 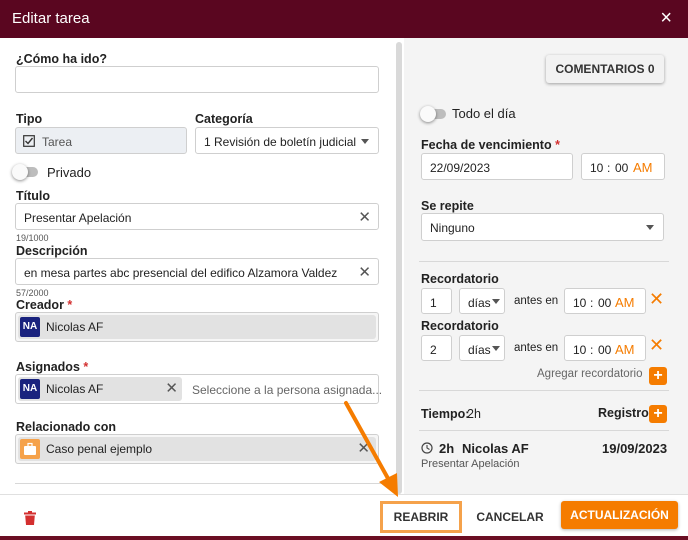 What do you see at coordinates (590, 374) in the screenshot?
I see `agregar-recordatorio-label: Agregar recordatorio` at bounding box center [590, 374].